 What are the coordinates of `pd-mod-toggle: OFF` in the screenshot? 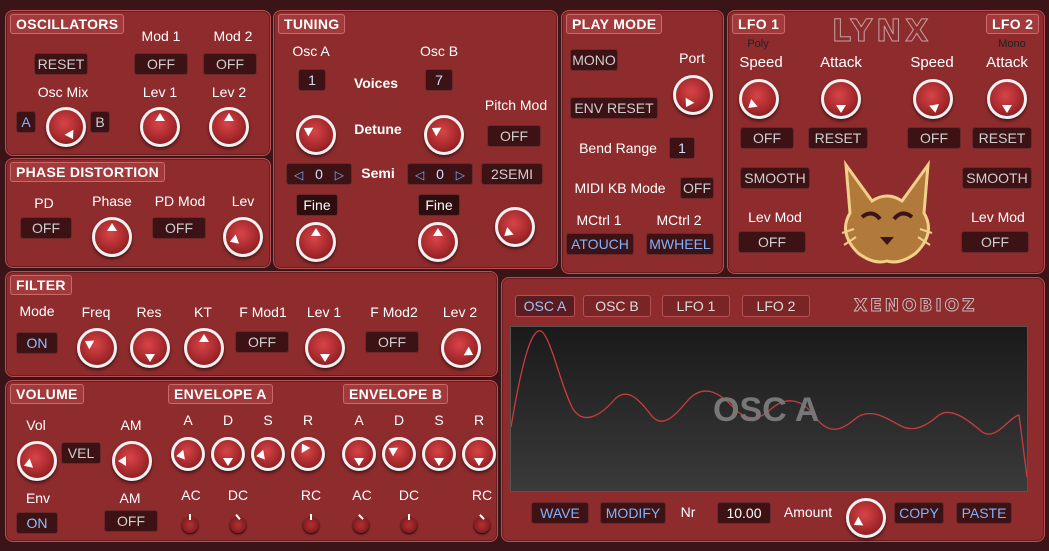 It's located at (179, 228).